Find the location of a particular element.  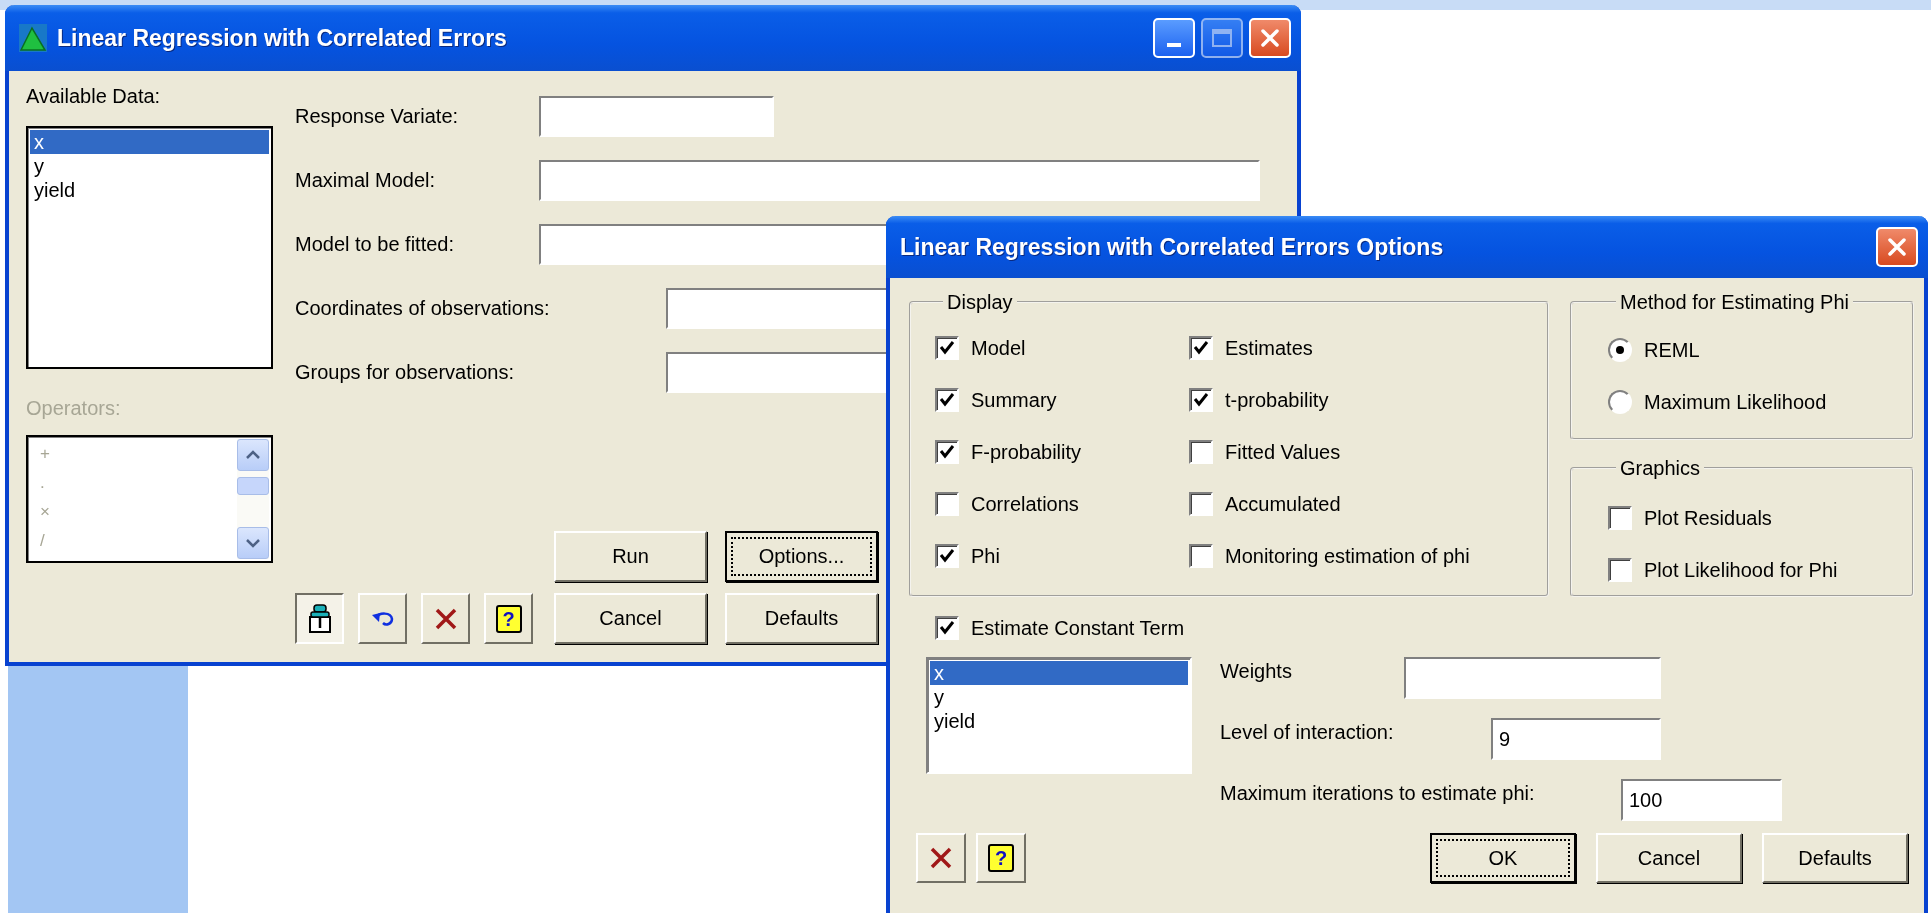

checkbox-label: Estimate Constant Term is located at coordinates (1078, 628).